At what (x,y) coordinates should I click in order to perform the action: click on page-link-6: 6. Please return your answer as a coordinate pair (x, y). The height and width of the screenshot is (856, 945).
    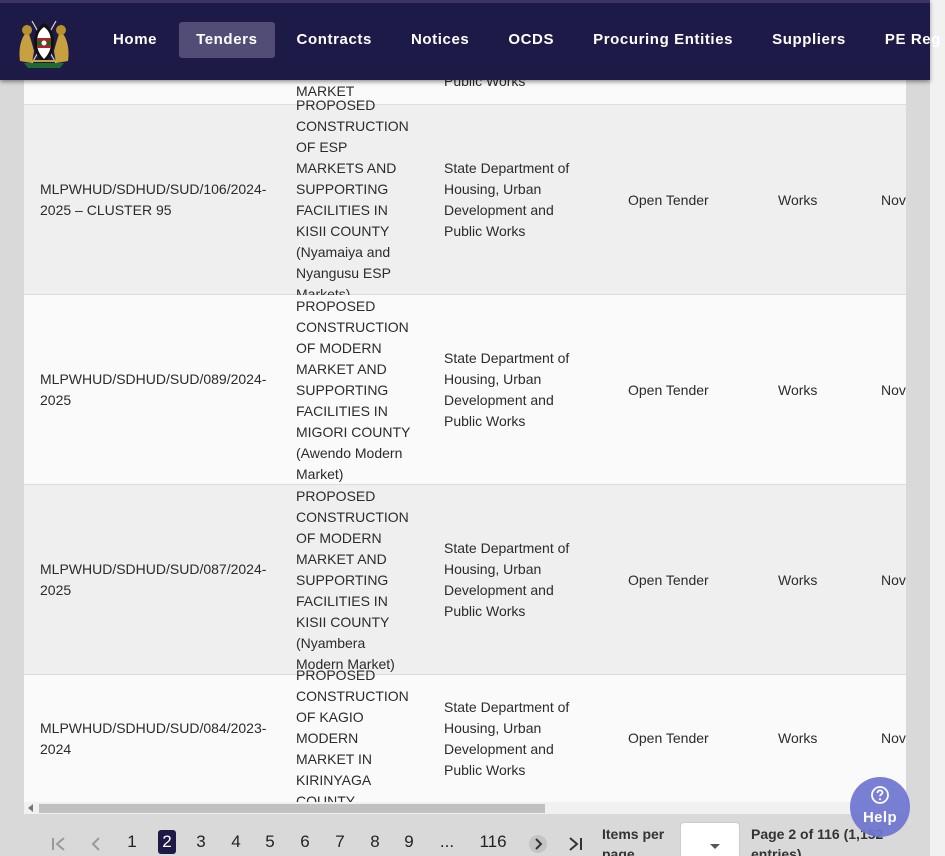
    Looking at the image, I should click on (305, 842).